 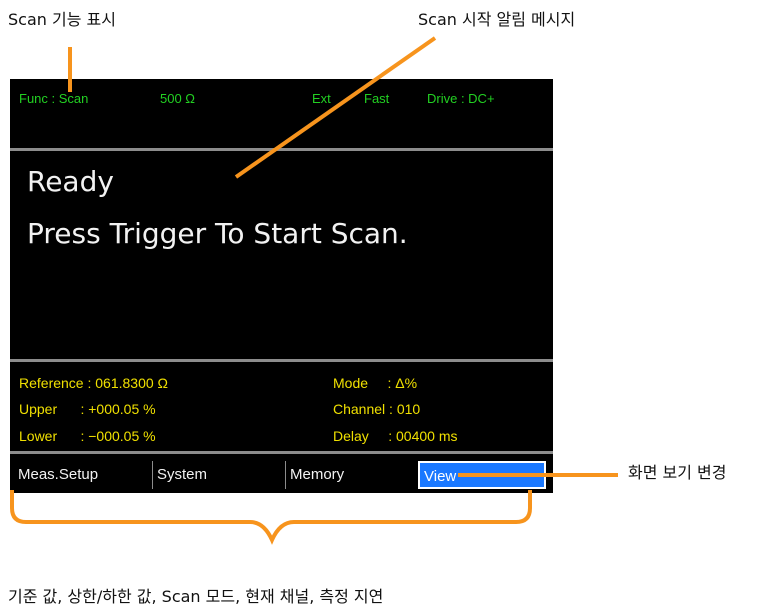 What do you see at coordinates (497, 19) in the screenshot?
I see `callout-scan-message: Scan 시작 알림 메시지` at bounding box center [497, 19].